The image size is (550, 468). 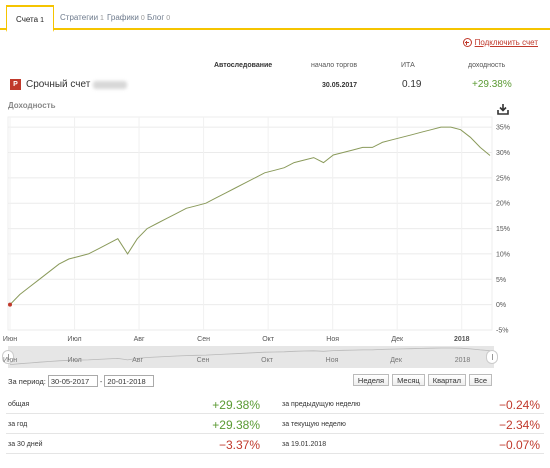 What do you see at coordinates (74, 360) in the screenshot?
I see `navigator-label: Июл` at bounding box center [74, 360].